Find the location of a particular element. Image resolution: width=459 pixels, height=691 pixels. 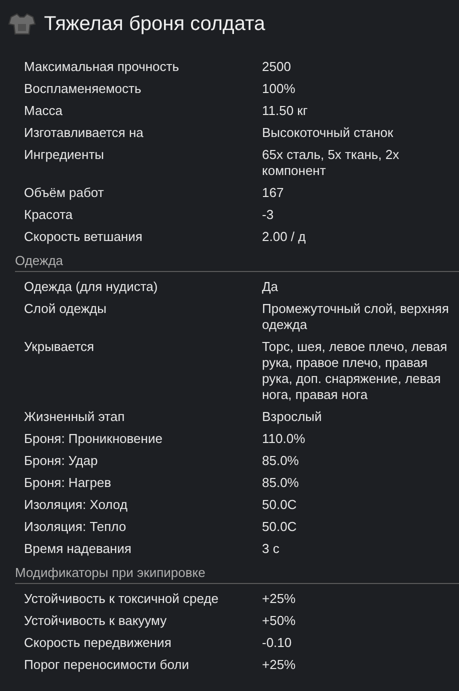

stat-label: Порог переносимости боли is located at coordinates (107, 665).